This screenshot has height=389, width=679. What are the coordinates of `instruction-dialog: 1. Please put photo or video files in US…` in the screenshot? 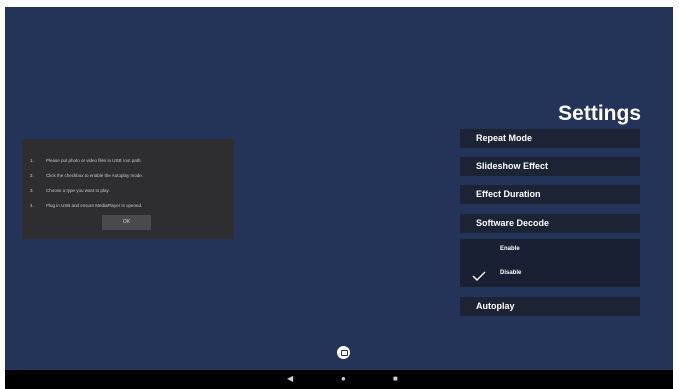 It's located at (128, 189).